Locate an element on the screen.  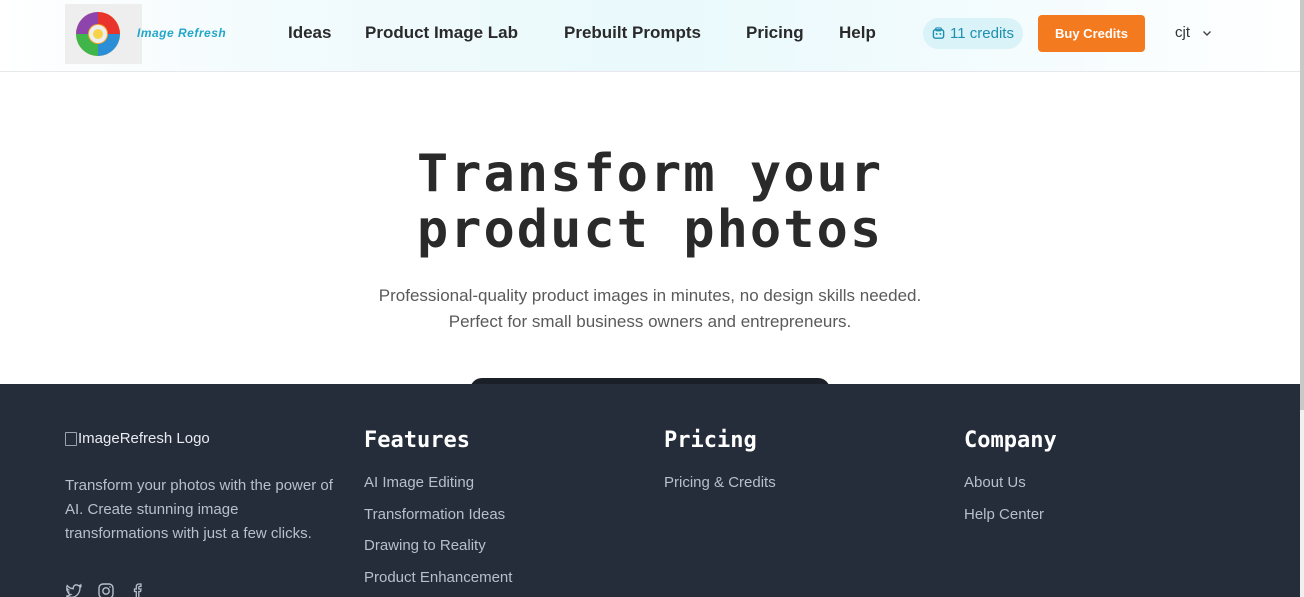
footer-link-transformation-ideas: Transformation Ideas is located at coordinates (438, 521).